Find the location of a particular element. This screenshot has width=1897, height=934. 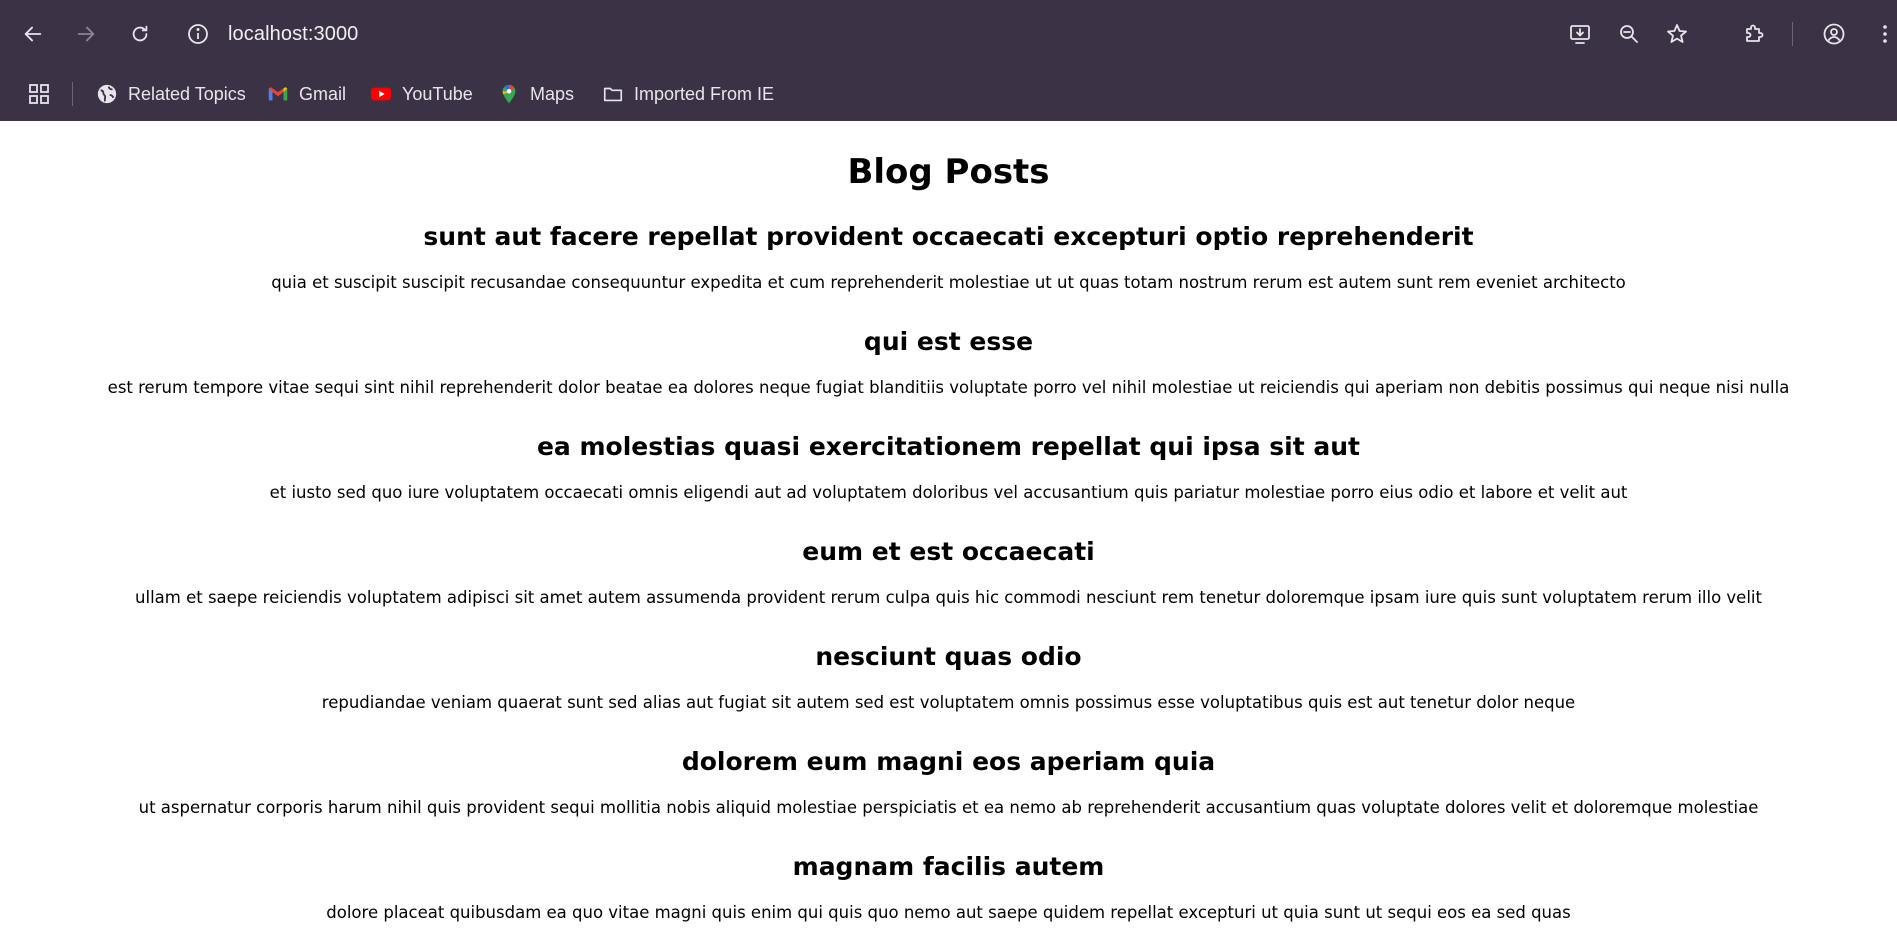

post-title: eum et est occaecati is located at coordinates (948, 551).